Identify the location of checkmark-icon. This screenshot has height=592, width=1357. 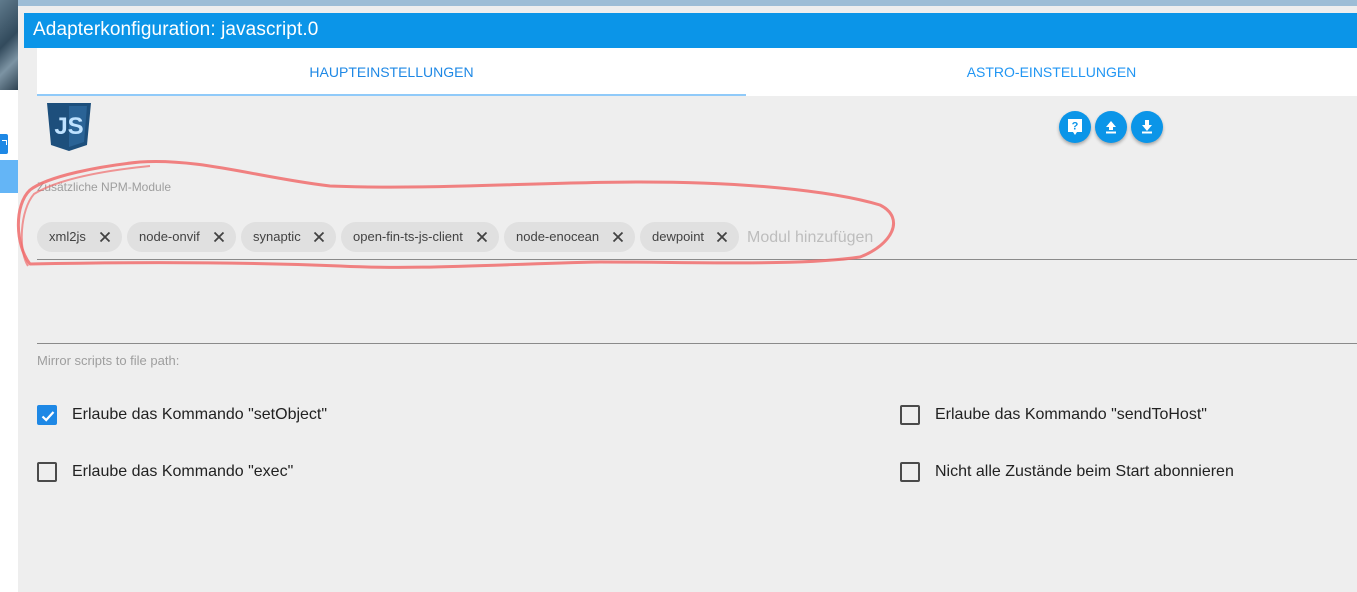
(48, 416).